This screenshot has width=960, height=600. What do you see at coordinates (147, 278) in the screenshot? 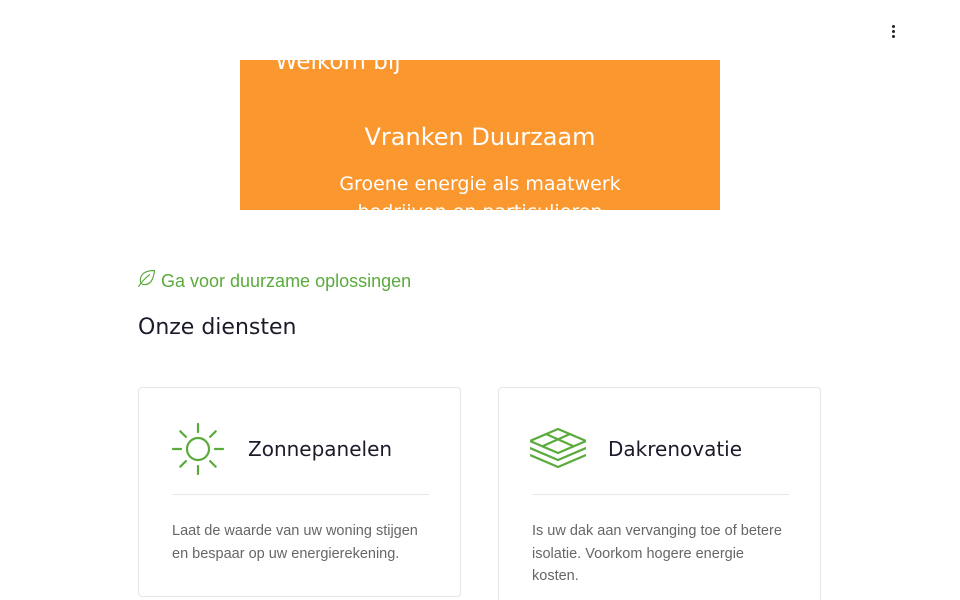
I see `leaf-icon` at bounding box center [147, 278].